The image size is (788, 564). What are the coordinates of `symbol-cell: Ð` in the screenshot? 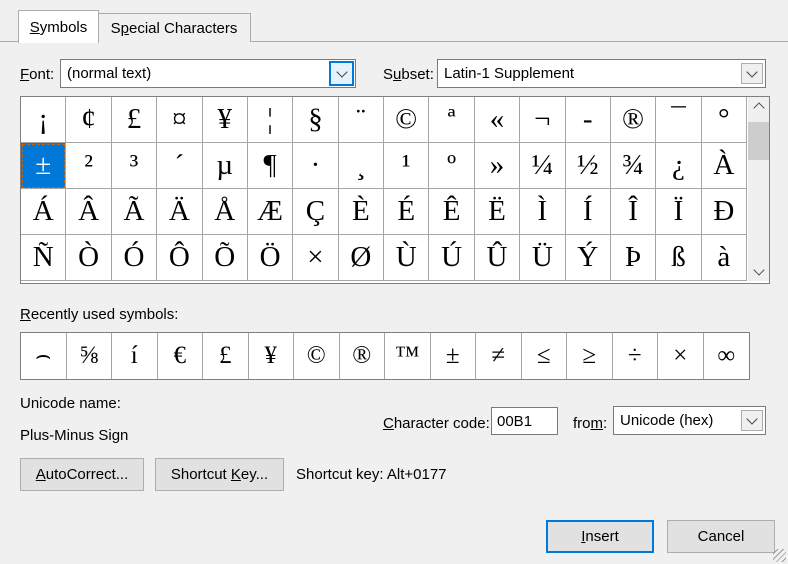 It's located at (724, 212).